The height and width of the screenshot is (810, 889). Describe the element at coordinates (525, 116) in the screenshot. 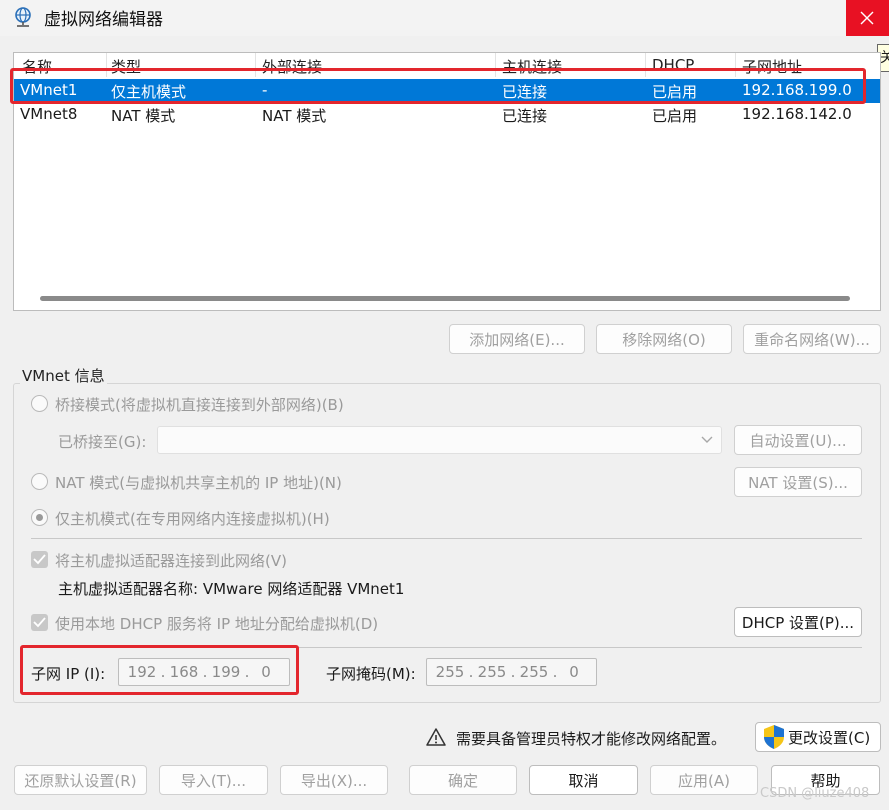

I see `row-host: 已连接` at that location.